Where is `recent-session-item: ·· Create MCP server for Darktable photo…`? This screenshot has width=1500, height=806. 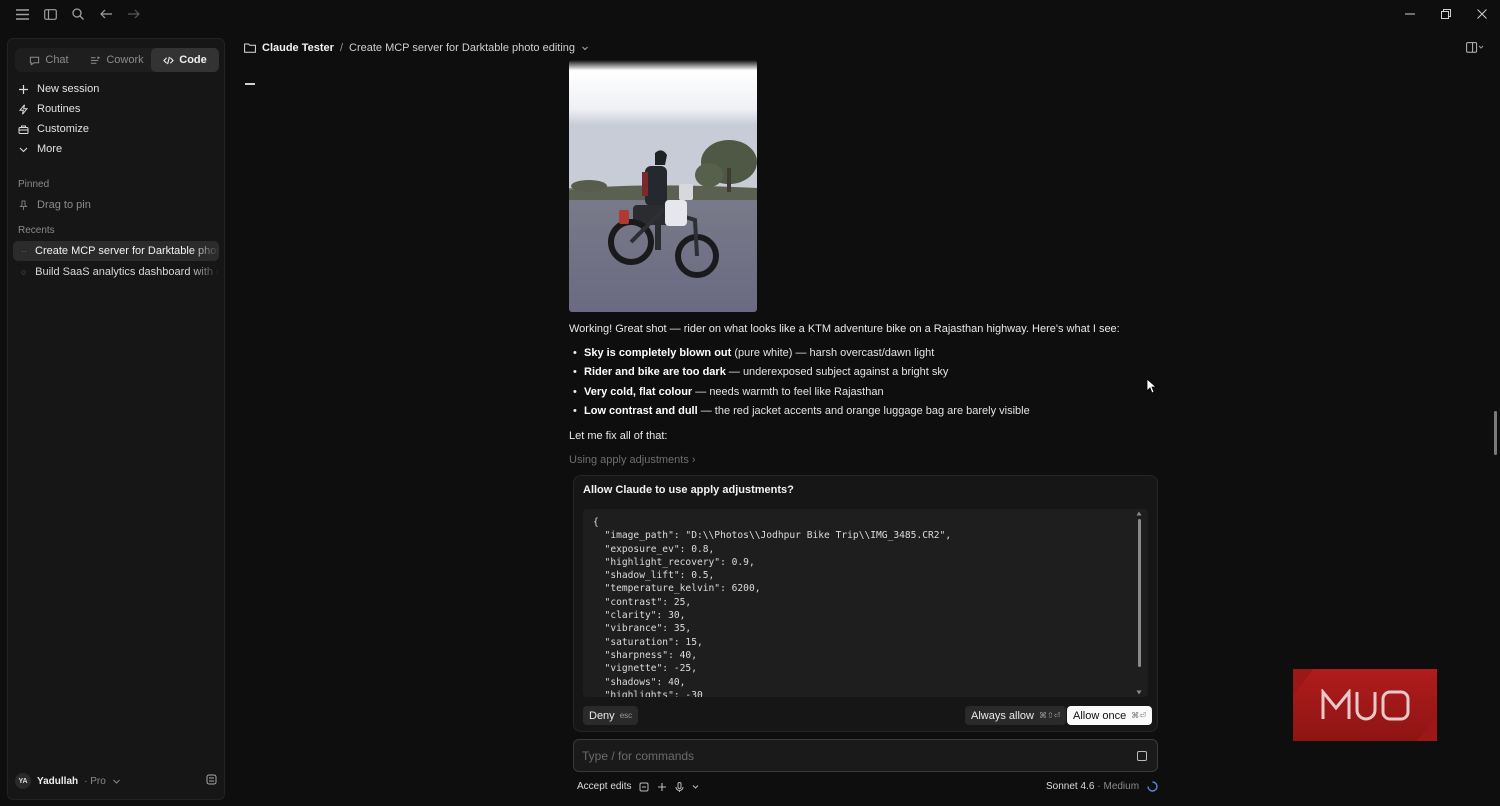
recent-session-item: ·· Create MCP server for Darktable photo… is located at coordinates (116, 251).